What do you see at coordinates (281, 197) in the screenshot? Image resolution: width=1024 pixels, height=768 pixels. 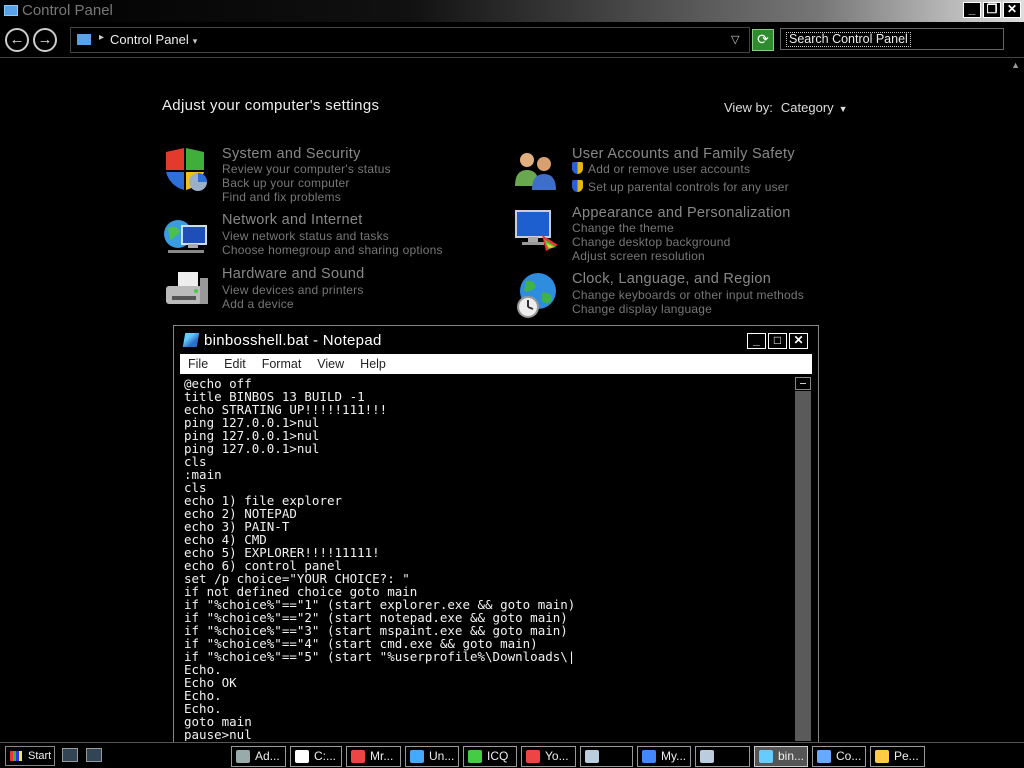 I see `category-link: Find and fix problems` at bounding box center [281, 197].